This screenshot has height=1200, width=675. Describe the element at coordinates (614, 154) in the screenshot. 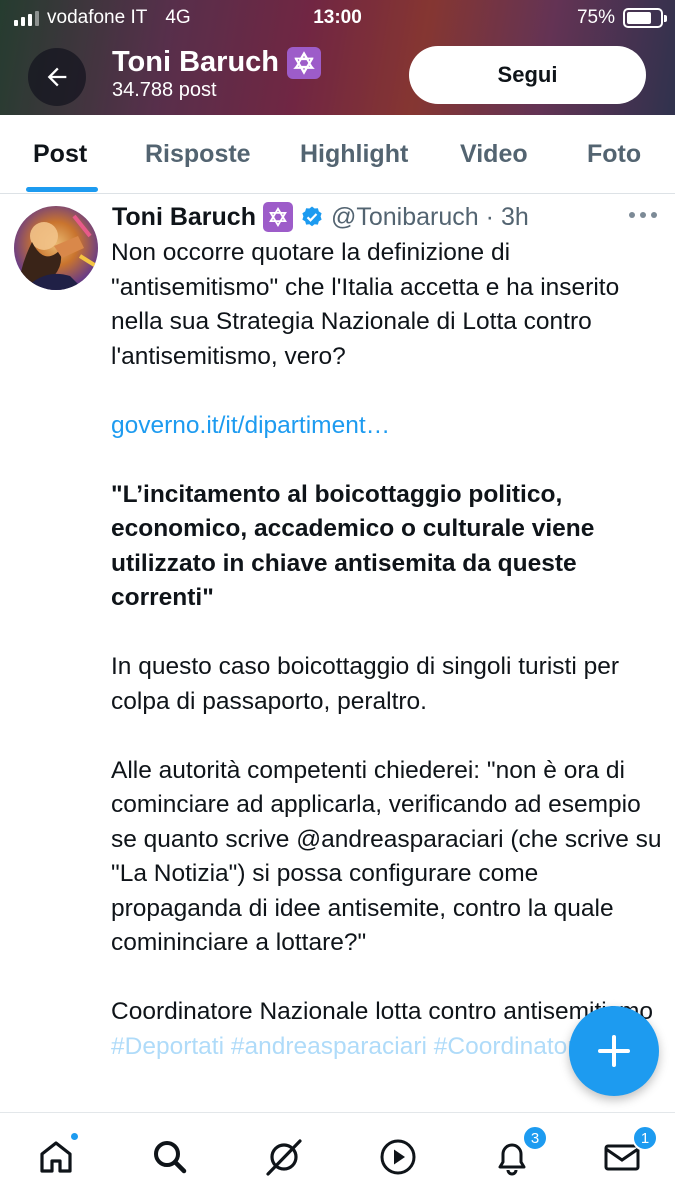

I see `tab-foto: Foto` at that location.